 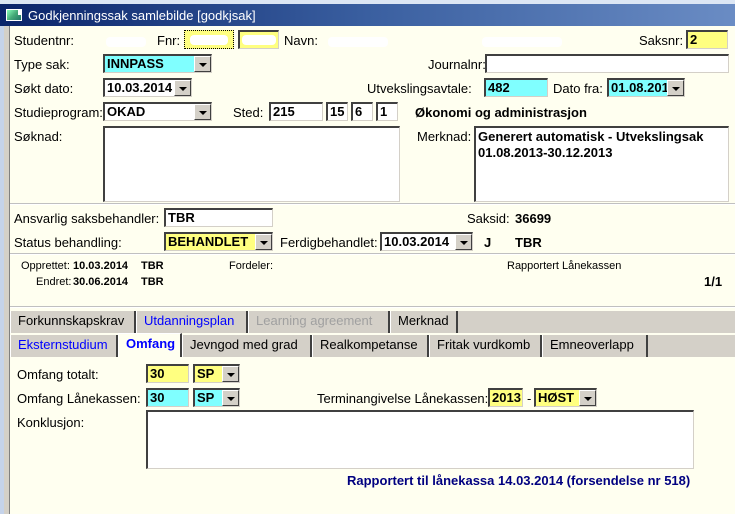 What do you see at coordinates (607, 63) in the screenshot?
I see `journalnr-field` at bounding box center [607, 63].